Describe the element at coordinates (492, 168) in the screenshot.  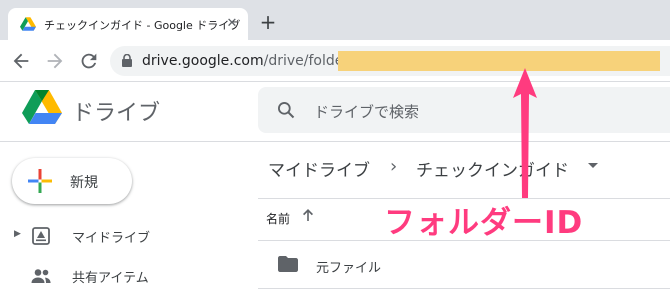
I see `breadcrumb-current: チェックインガイド` at that location.